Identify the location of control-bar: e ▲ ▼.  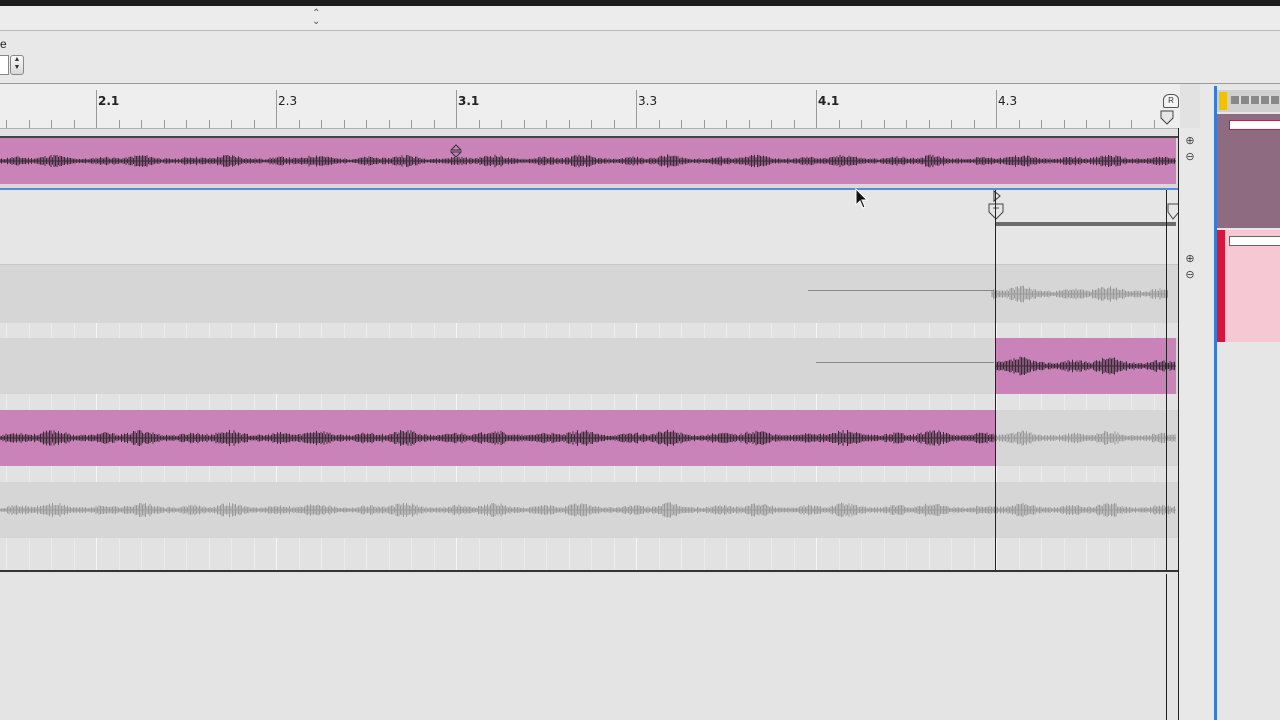
(640, 57).